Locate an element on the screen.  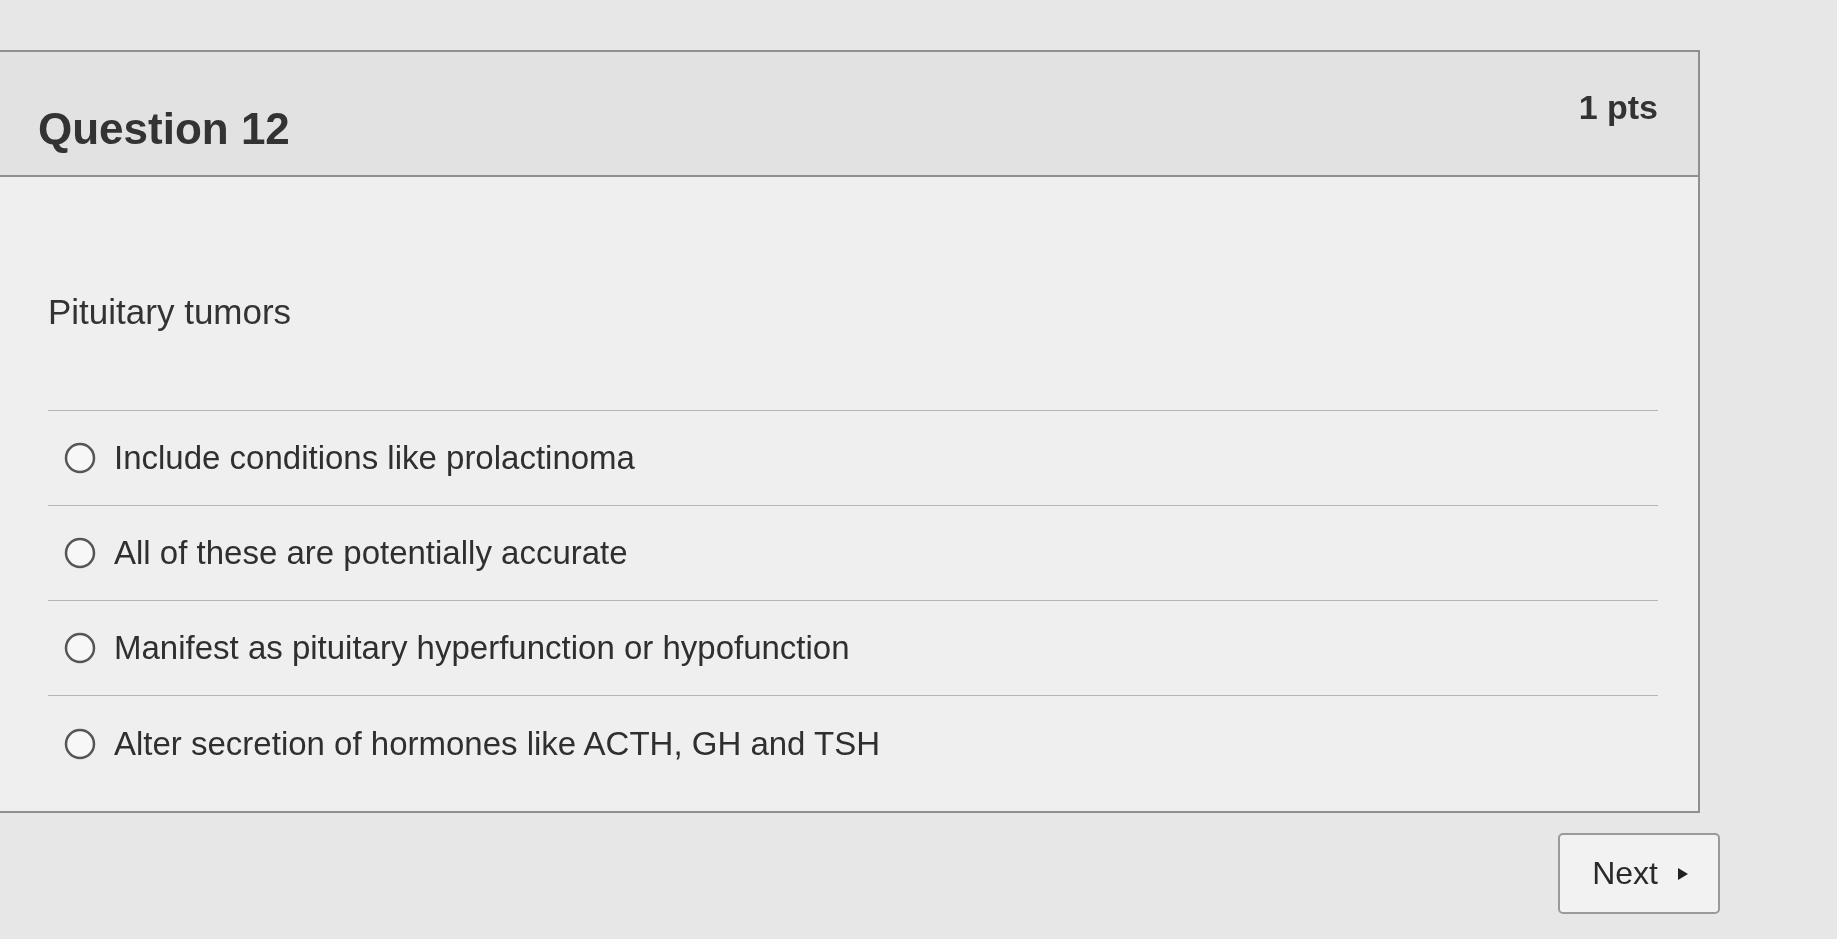
next-button: Next is located at coordinates (1639, 873).